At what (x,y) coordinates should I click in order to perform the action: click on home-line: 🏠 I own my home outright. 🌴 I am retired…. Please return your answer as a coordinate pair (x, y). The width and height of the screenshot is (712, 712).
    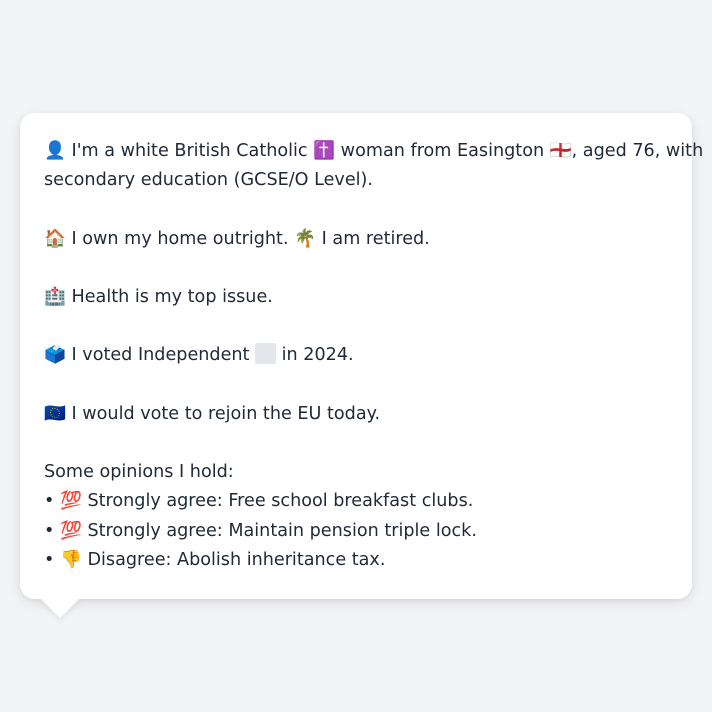
    Looking at the image, I should click on (237, 238).